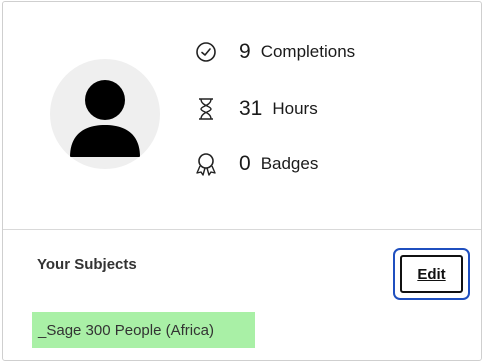  What do you see at coordinates (323, 109) in the screenshot?
I see `stat-hours: 31 Hours` at bounding box center [323, 109].